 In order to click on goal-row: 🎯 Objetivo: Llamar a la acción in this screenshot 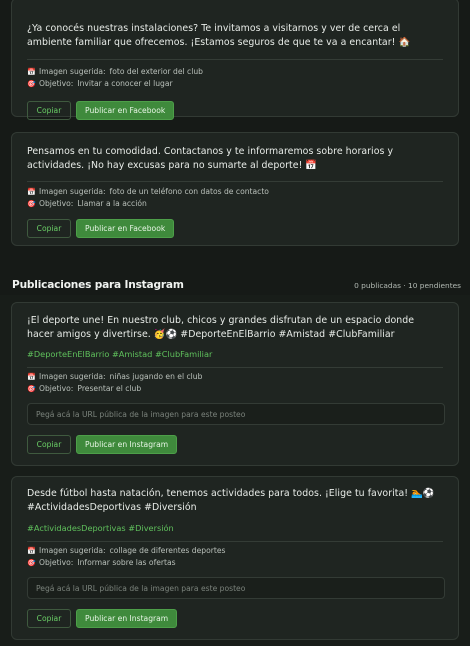, I will do `click(235, 204)`.